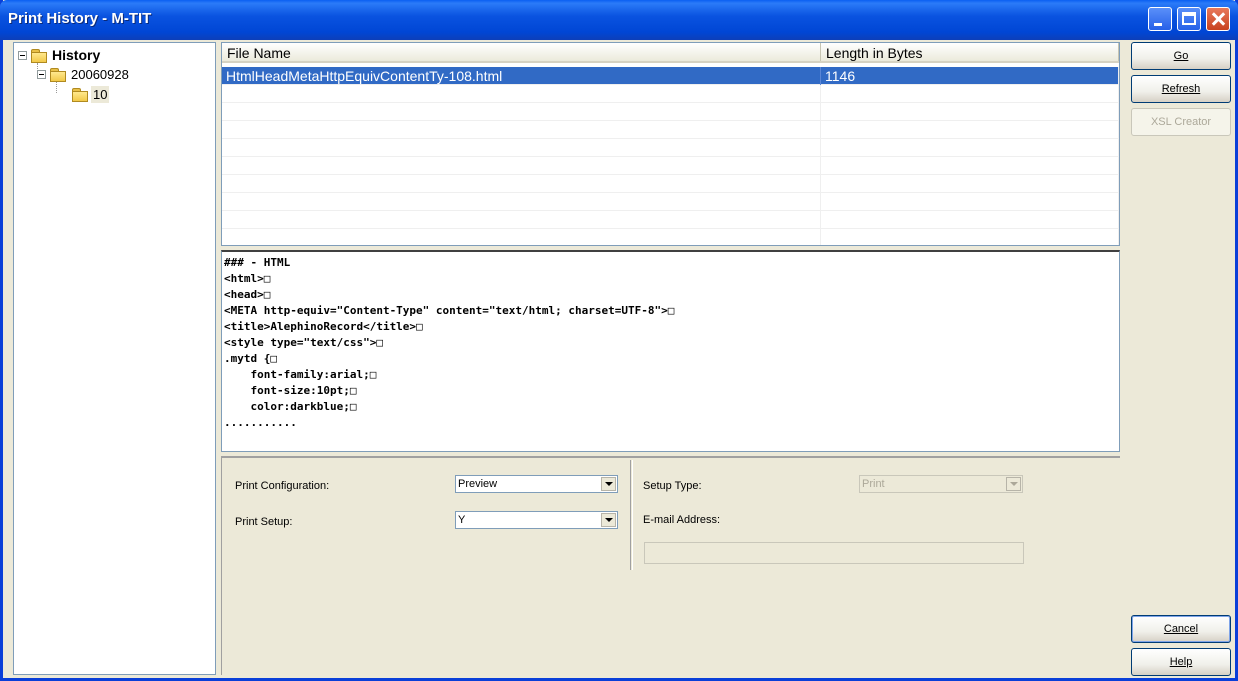 The height and width of the screenshot is (681, 1238). Describe the element at coordinates (970, 52) in the screenshot. I see `column-header-length: Length in Bytes` at that location.